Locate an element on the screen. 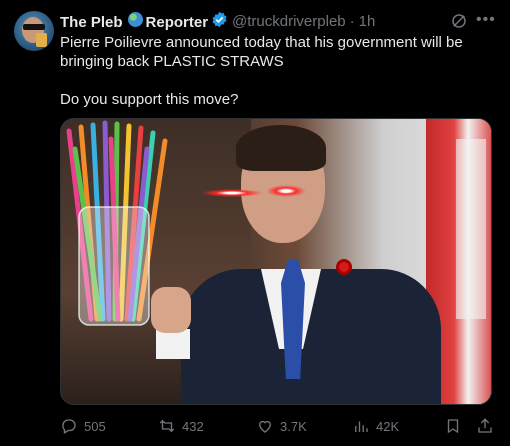 The width and height of the screenshot is (510, 446). poppy-pin is located at coordinates (344, 267).